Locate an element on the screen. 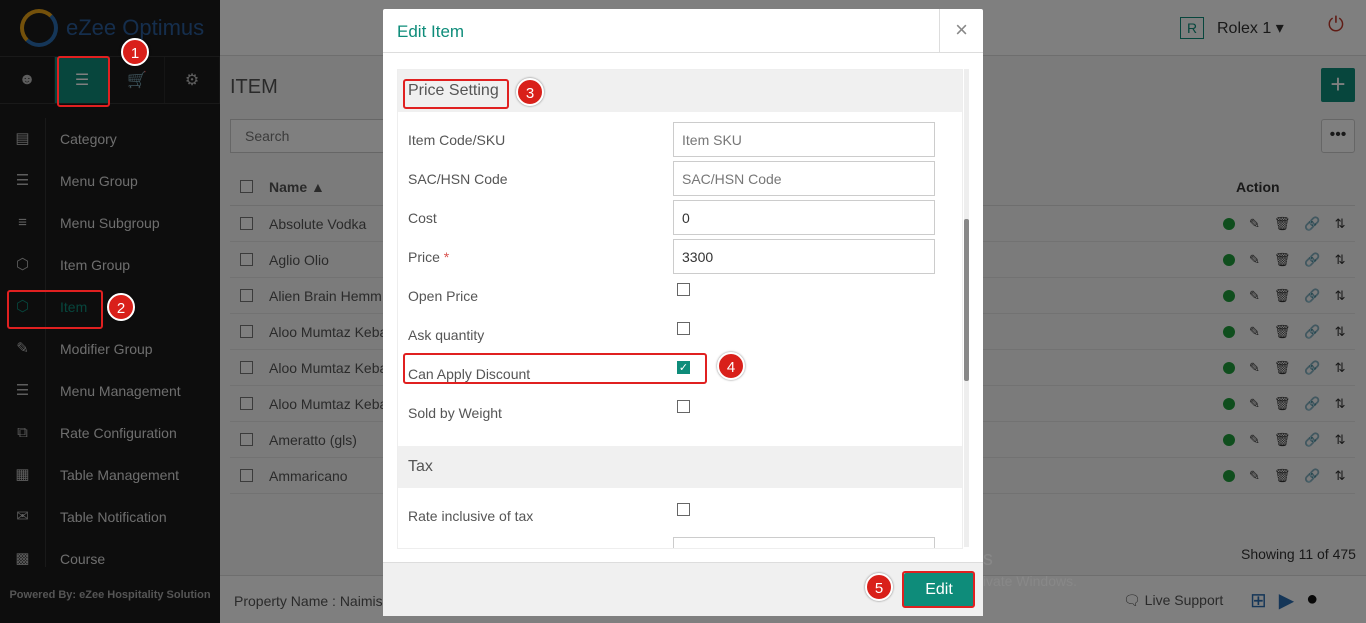 The image size is (1366, 623). field-label: Rate inclusive of tax is located at coordinates (471, 516).